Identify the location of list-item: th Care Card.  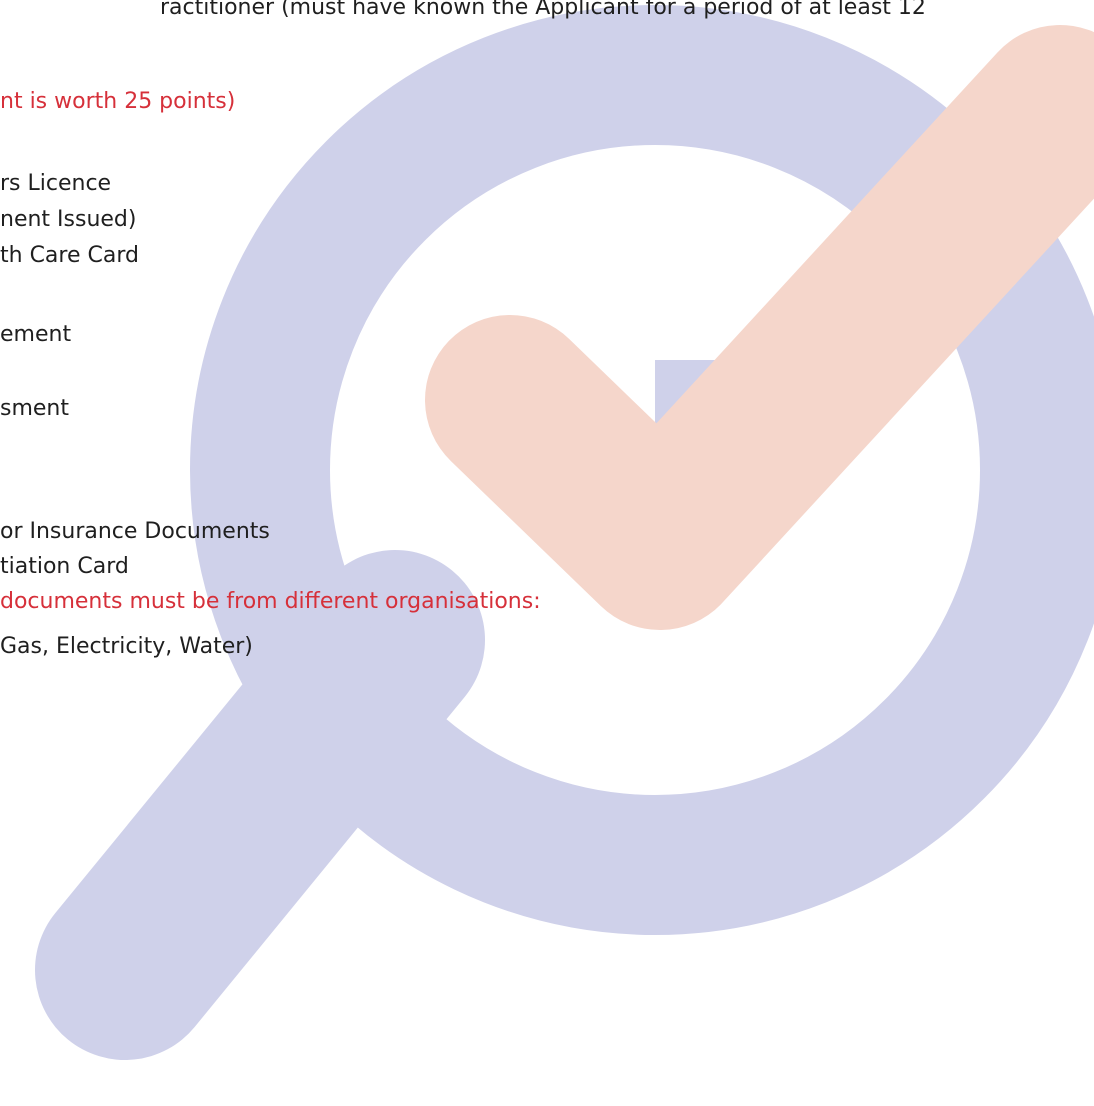
(69, 255).